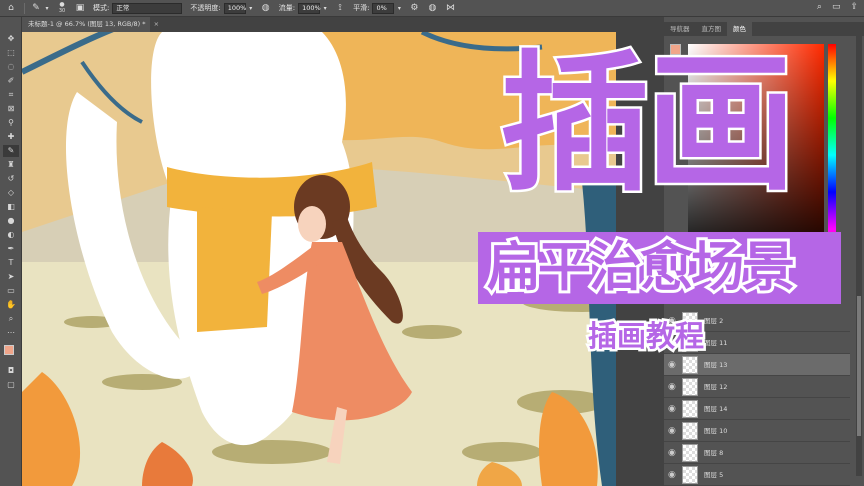 The height and width of the screenshot is (486, 864). I want to click on panel-scrollbar, so click(859, 256).